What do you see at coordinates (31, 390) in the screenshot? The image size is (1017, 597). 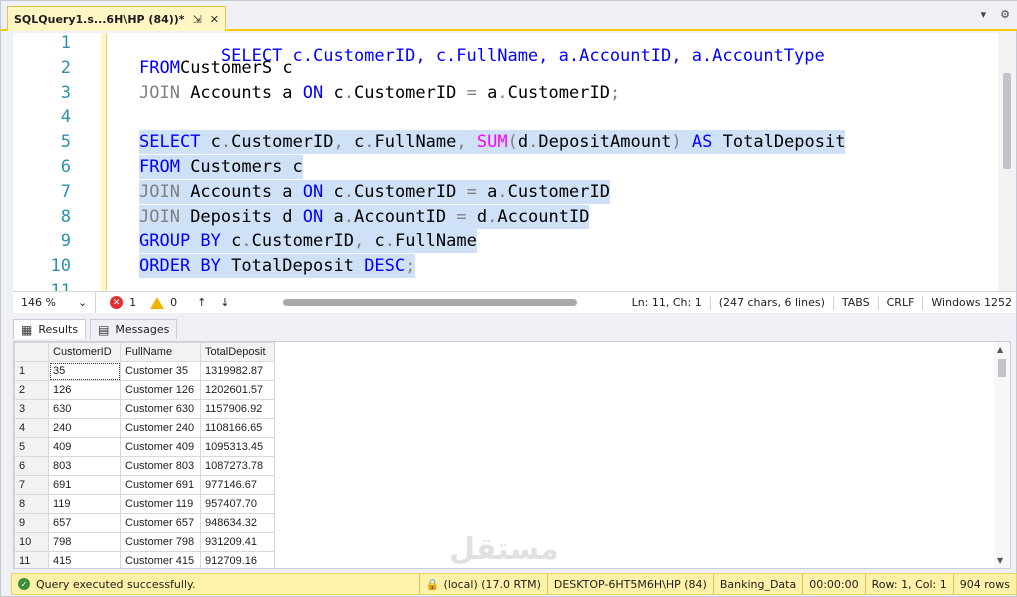 I see `row-number: 2` at bounding box center [31, 390].